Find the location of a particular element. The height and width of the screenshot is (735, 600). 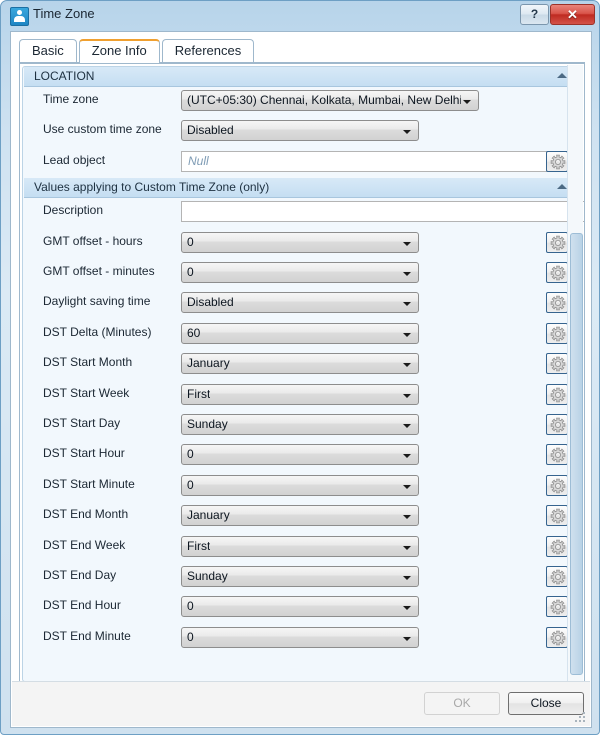

window-title: Time Zone is located at coordinates (64, 13).